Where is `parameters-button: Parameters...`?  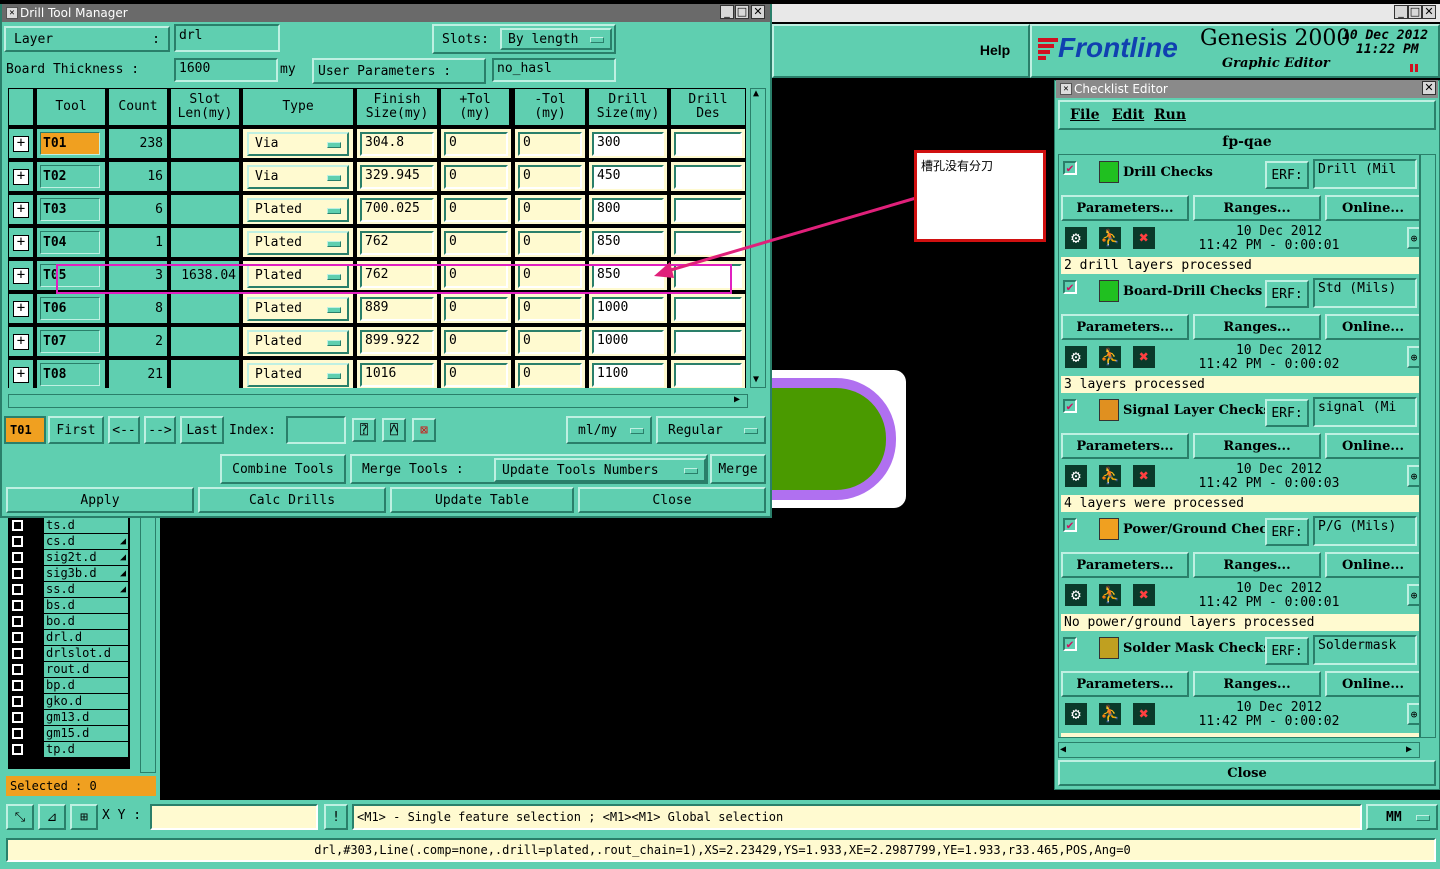 parameters-button: Parameters... is located at coordinates (1125, 565).